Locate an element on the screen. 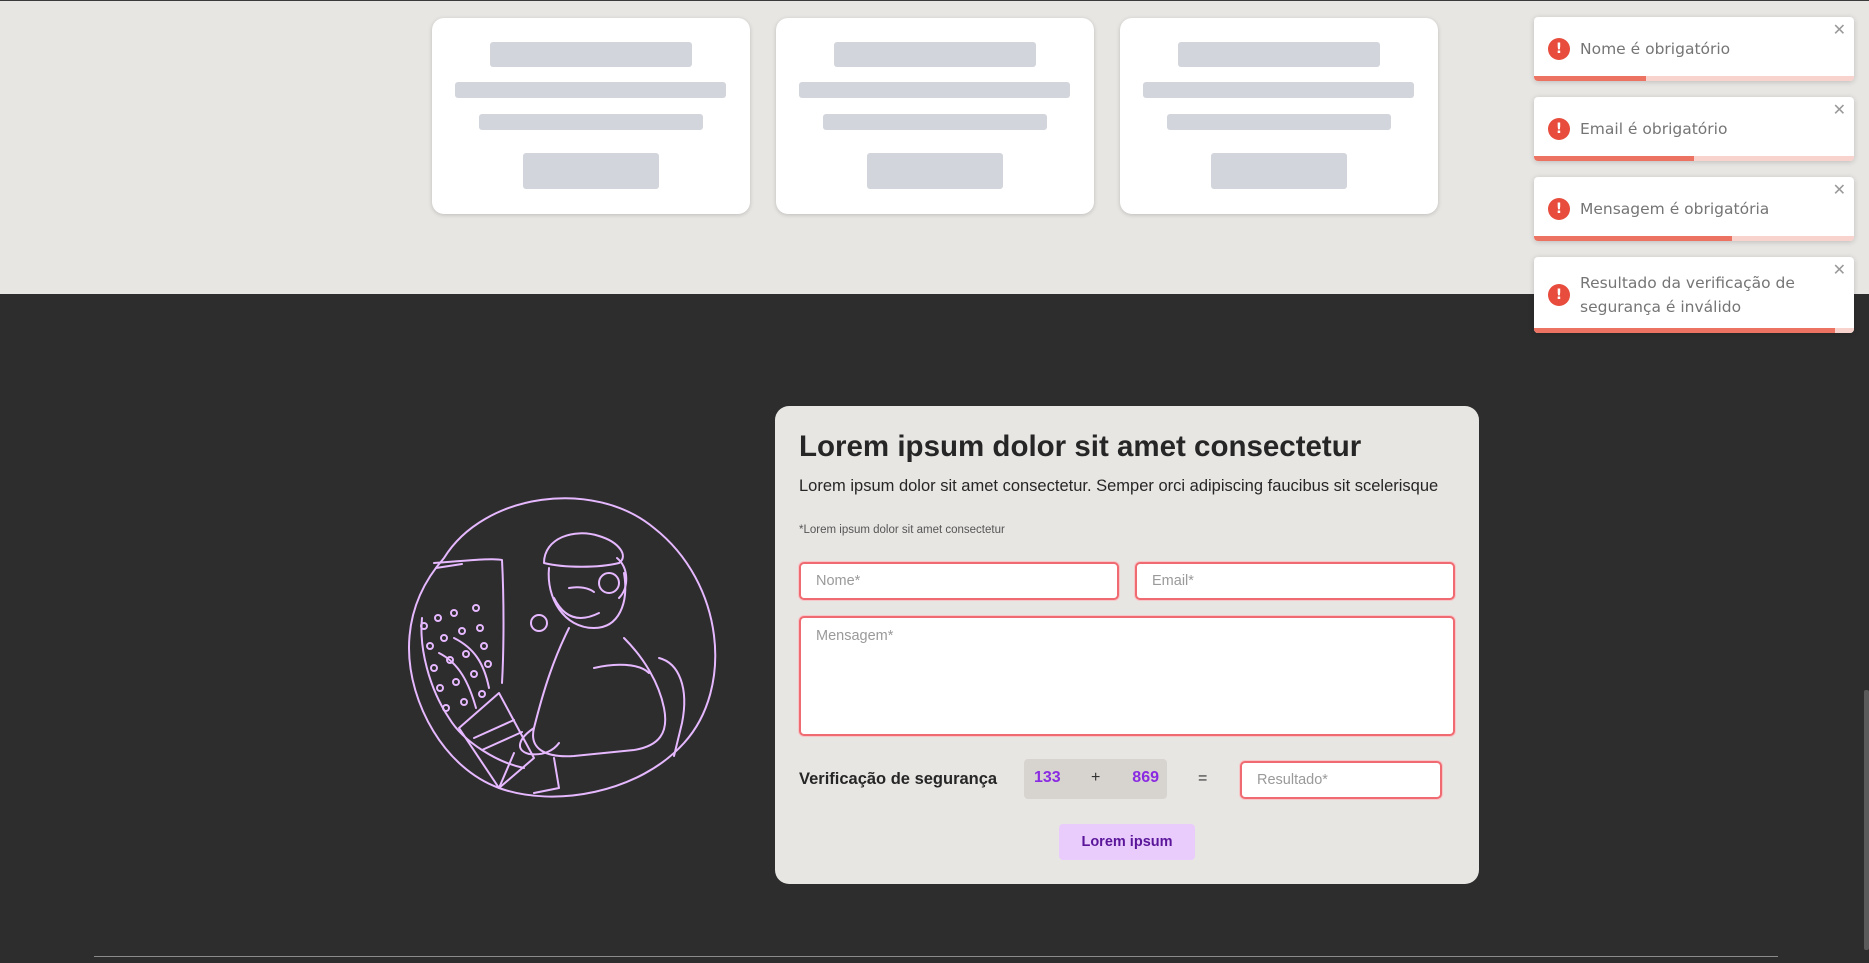 This screenshot has width=1869, height=963. name-input is located at coordinates (959, 581).